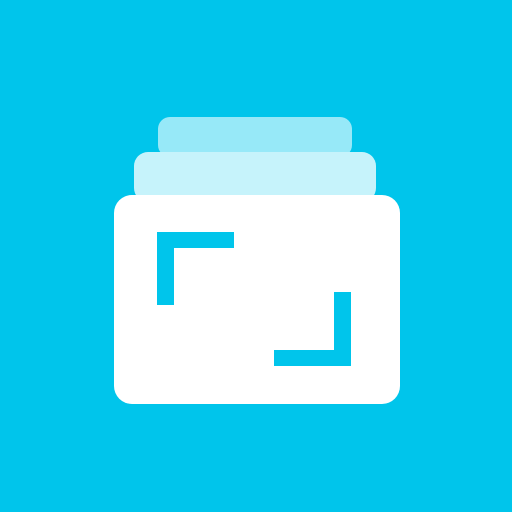 Image resolution: width=512 pixels, height=512 pixels. What do you see at coordinates (255, 177) in the screenshot?
I see `middle-card` at bounding box center [255, 177].